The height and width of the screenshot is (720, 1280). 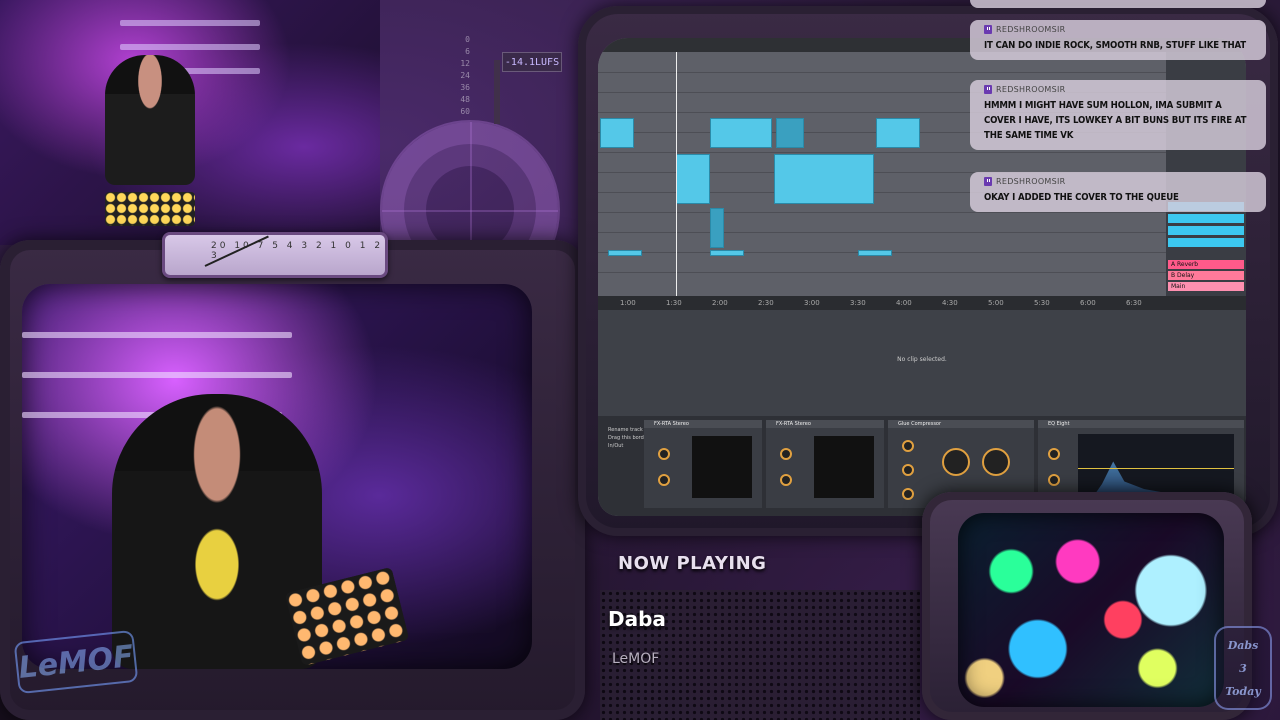 I want to click on mixer-strip-delay: B Delay, so click(x=1206, y=275).